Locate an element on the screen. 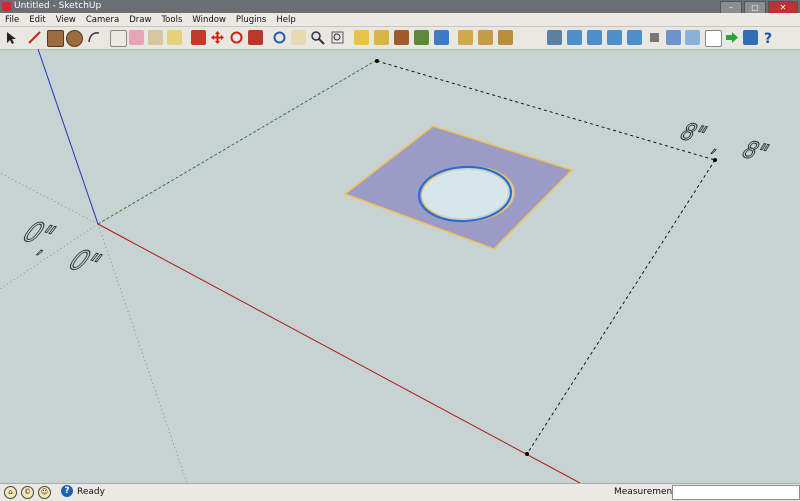 The image size is (800, 501). menu-camera: Camera is located at coordinates (102, 20).